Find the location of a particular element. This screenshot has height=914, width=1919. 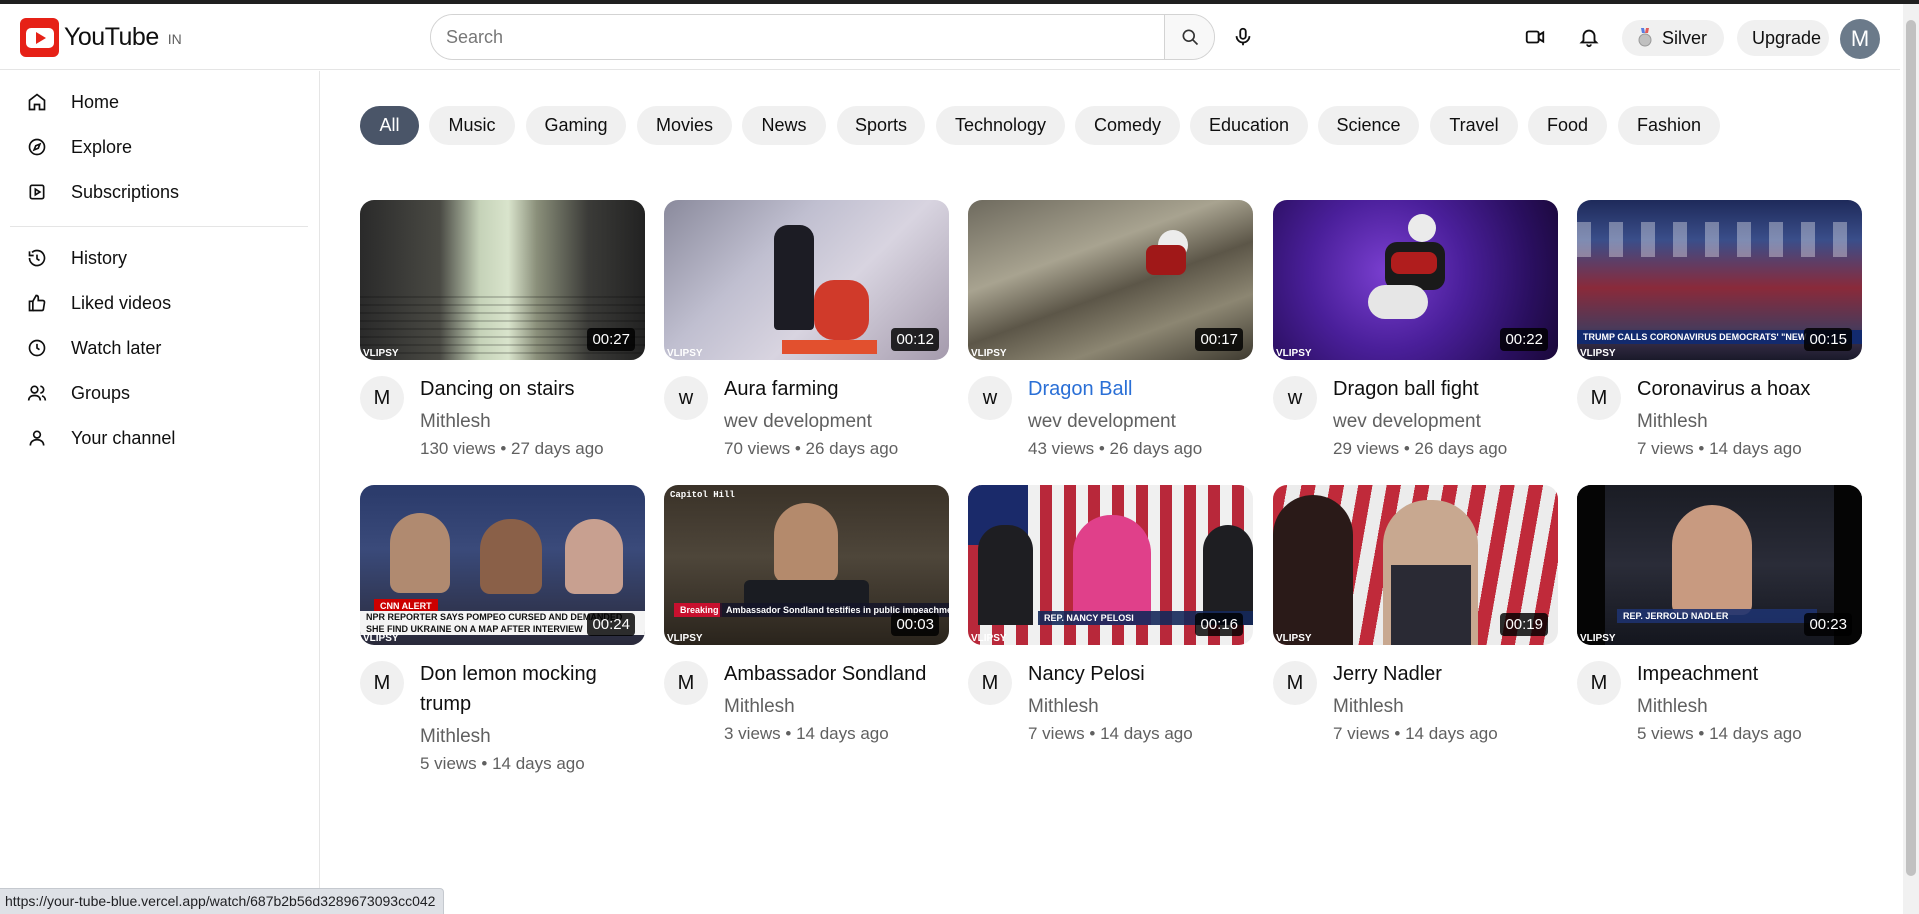

video-thumbnail: REP. JERROLD NADLER VLIPSY 00:23 is located at coordinates (1719, 565).